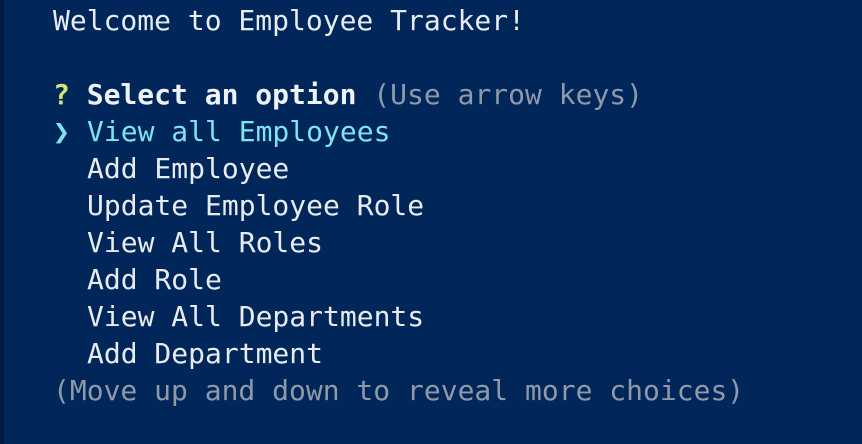 This screenshot has height=444, width=862. I want to click on choice-label: Add Employee, so click(188, 168).